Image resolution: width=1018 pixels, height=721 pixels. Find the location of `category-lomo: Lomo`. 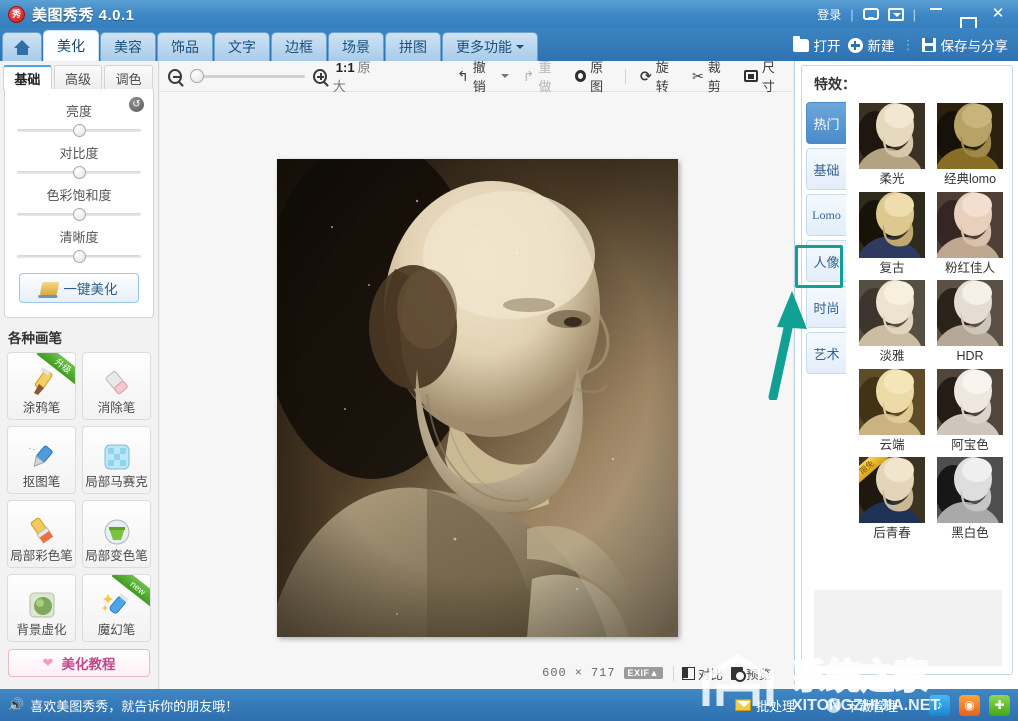

category-lomo: Lomo is located at coordinates (826, 215).